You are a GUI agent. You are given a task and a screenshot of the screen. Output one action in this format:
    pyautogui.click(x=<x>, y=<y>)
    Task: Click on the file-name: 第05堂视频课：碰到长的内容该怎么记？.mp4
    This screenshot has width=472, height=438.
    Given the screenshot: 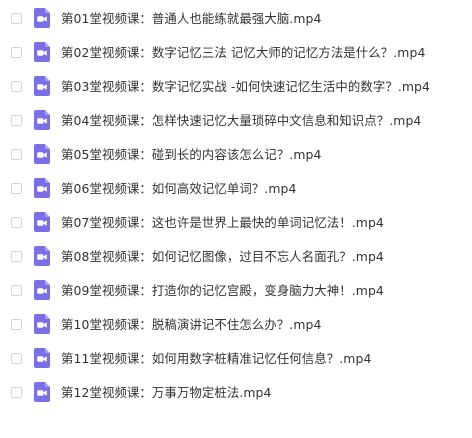 What is the action you would take?
    pyautogui.click(x=191, y=154)
    